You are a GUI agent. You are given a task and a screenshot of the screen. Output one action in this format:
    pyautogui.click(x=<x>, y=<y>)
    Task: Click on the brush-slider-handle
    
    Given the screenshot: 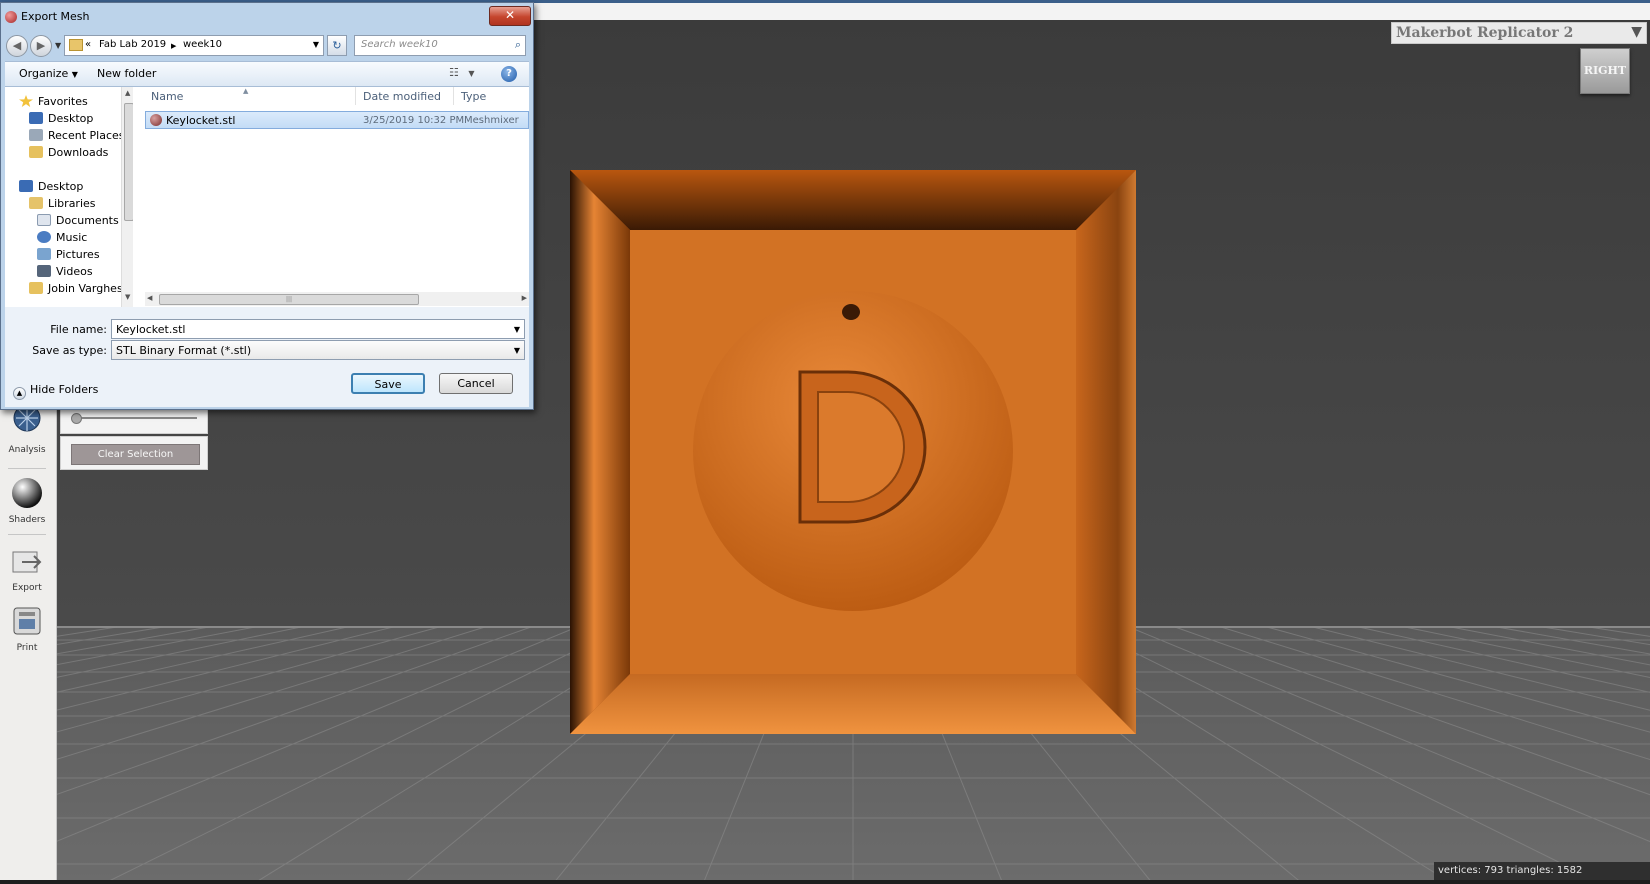 What is the action you would take?
    pyautogui.click(x=76, y=418)
    